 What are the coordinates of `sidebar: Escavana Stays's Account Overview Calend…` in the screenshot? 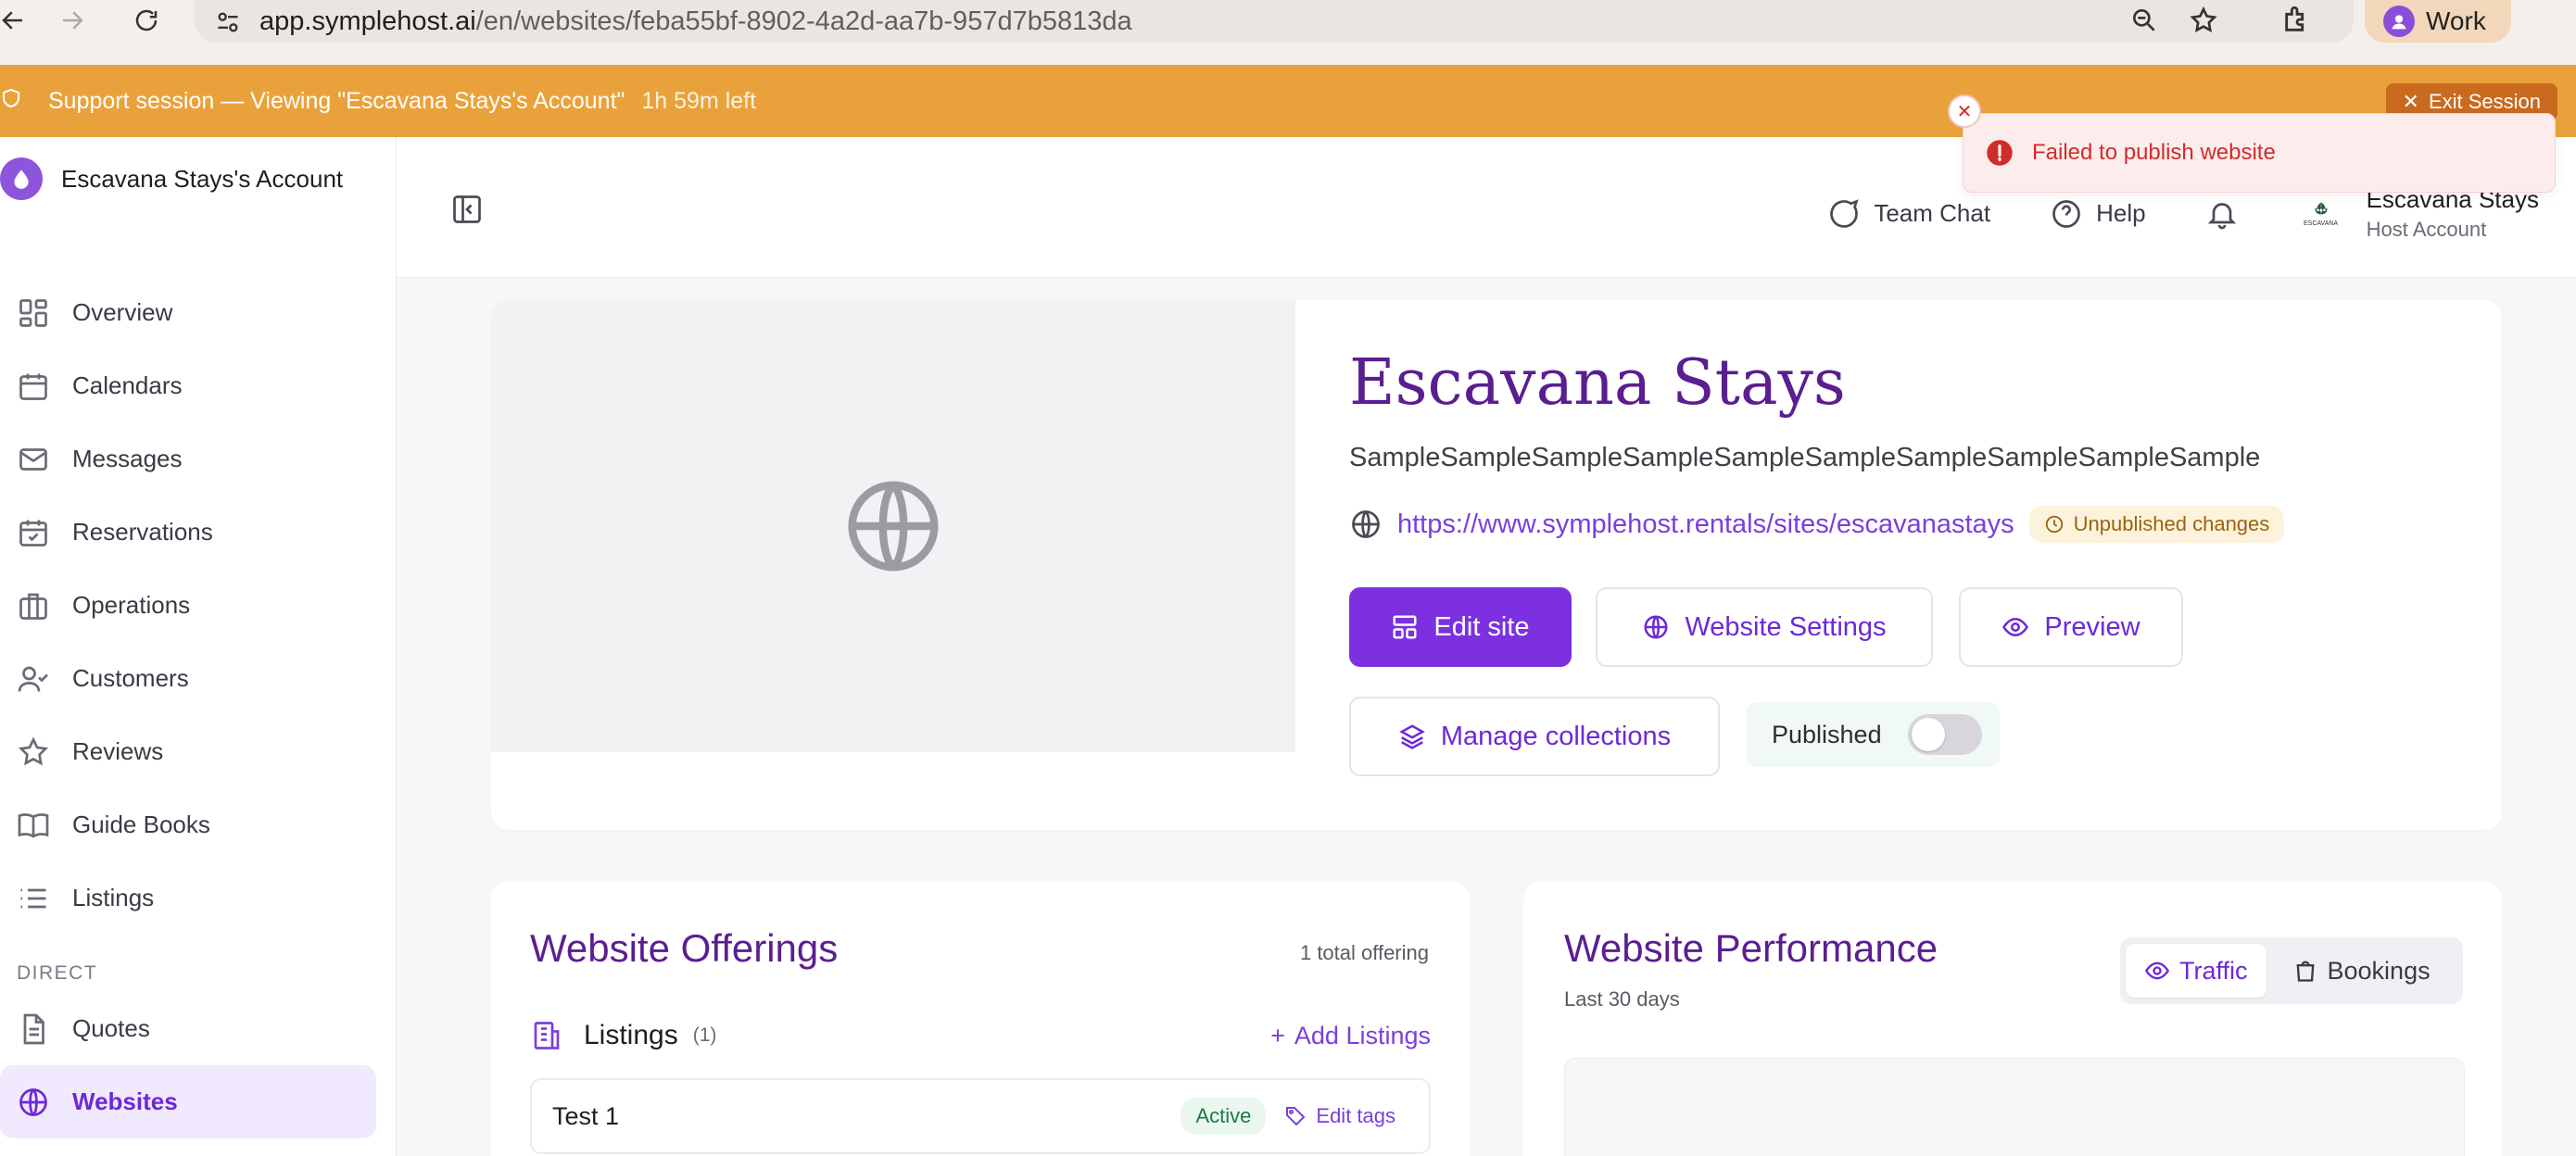 It's located at (198, 647).